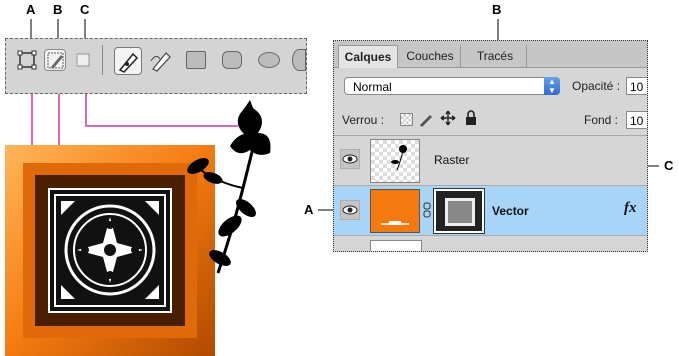 This screenshot has height=356, width=679. What do you see at coordinates (395, 211) in the screenshot?
I see `vector-fill-thumbnail` at bounding box center [395, 211].